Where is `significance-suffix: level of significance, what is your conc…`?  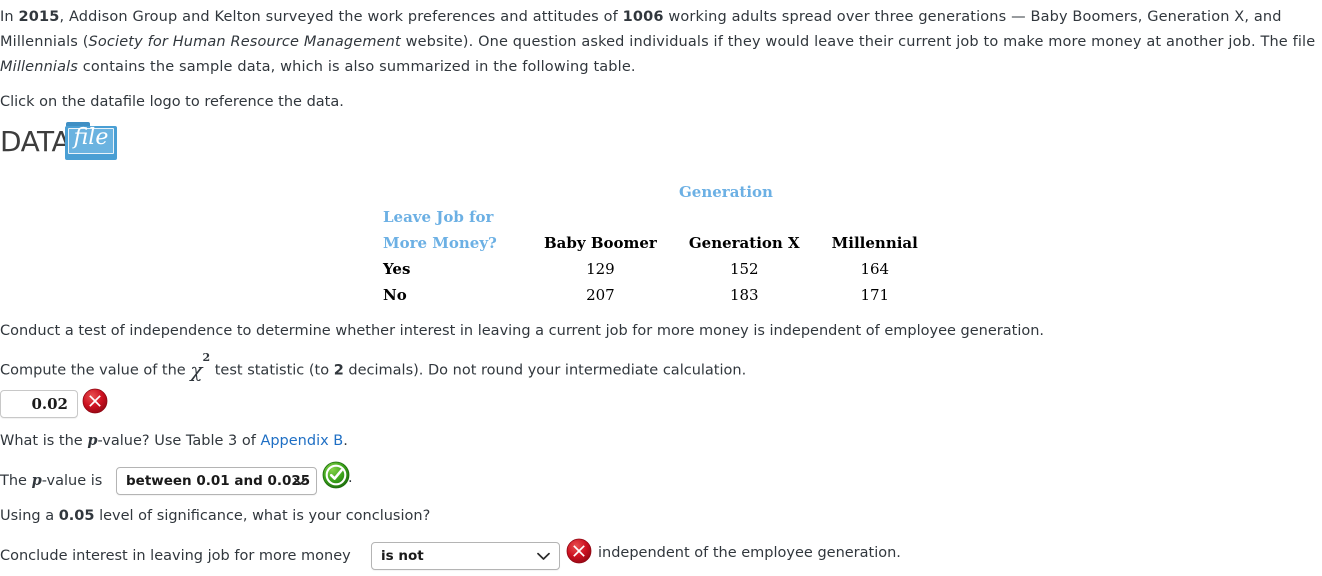 significance-suffix: level of significance, what is your conc… is located at coordinates (262, 516).